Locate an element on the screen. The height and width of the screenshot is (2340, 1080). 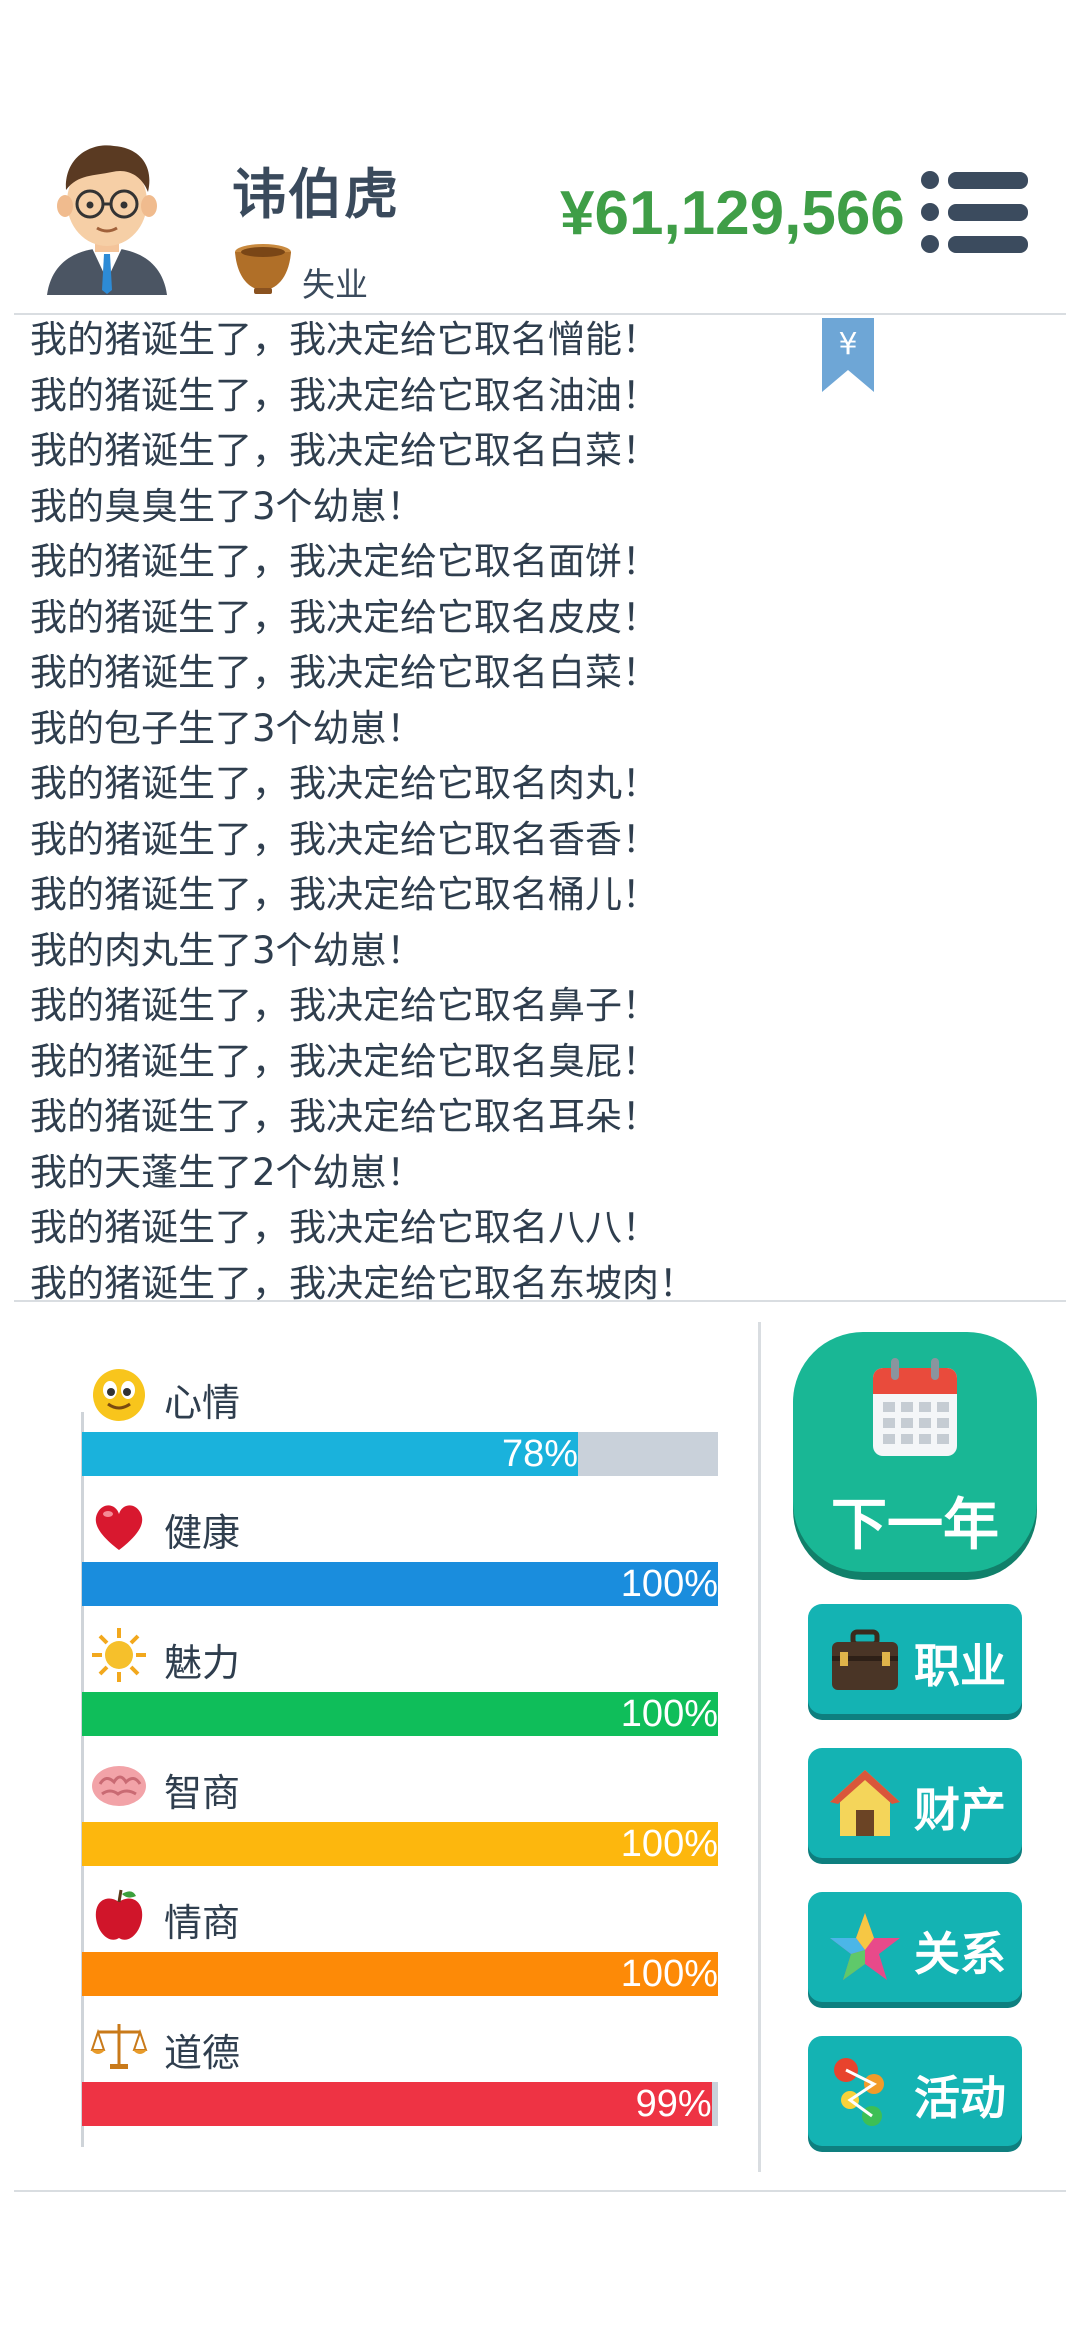
briefcase-icon is located at coordinates (865, 1659).